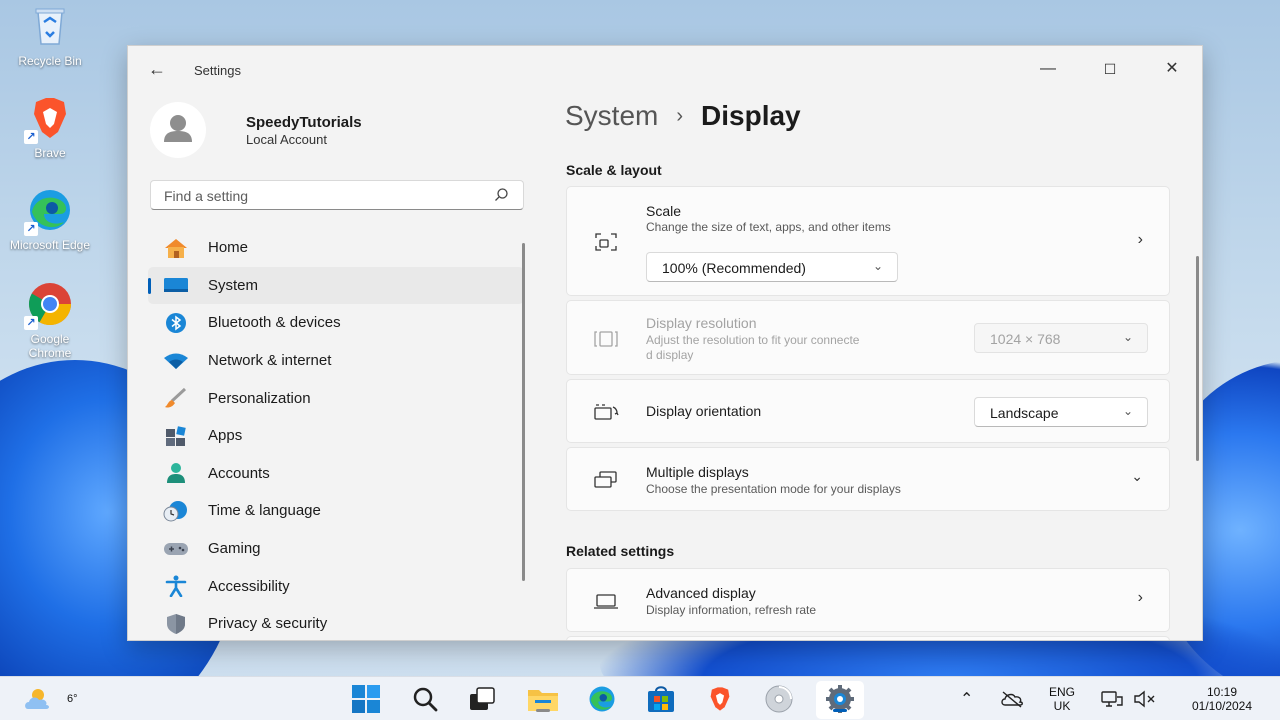 Image resolution: width=1280 pixels, height=720 pixels. I want to click on accounts-icon, so click(176, 473).